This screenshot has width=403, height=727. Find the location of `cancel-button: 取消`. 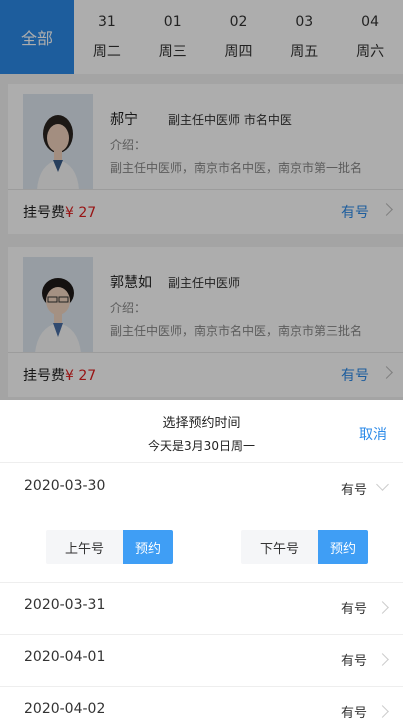

cancel-button: 取消 is located at coordinates (373, 434).